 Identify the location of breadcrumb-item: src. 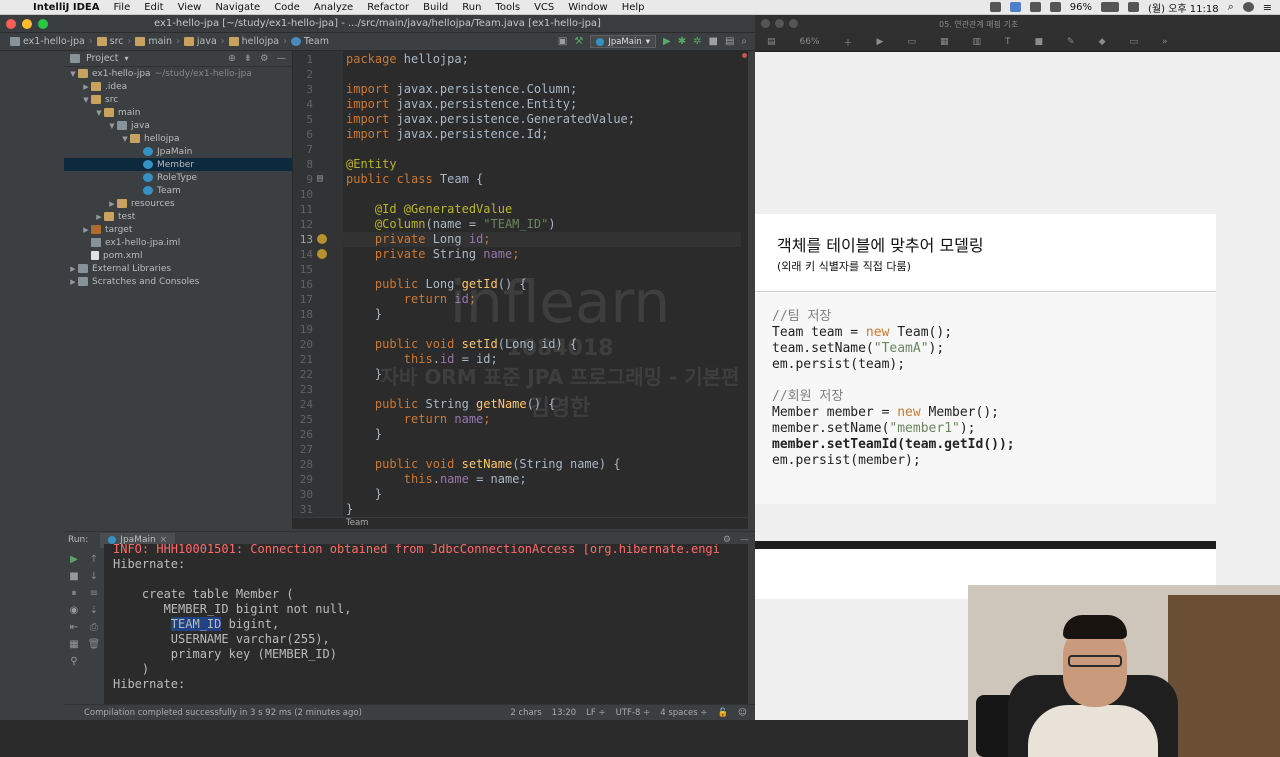
(110, 41).